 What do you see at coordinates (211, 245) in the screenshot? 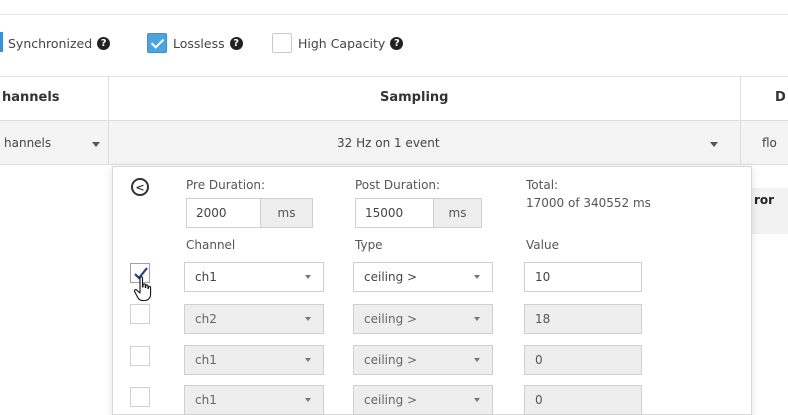
I see `channel-column-label: Channel` at bounding box center [211, 245].